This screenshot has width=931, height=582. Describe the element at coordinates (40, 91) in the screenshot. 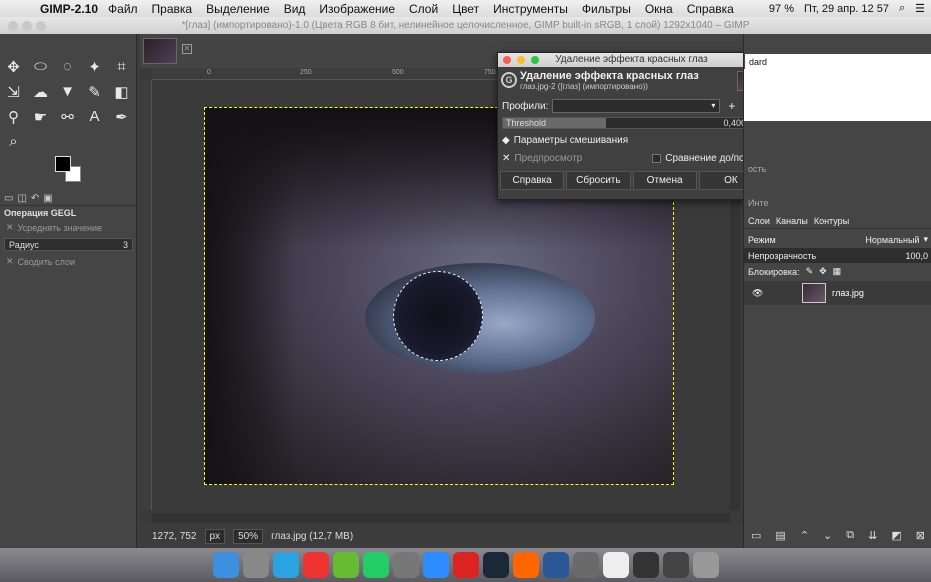

I see `warp-icon: ☁` at that location.